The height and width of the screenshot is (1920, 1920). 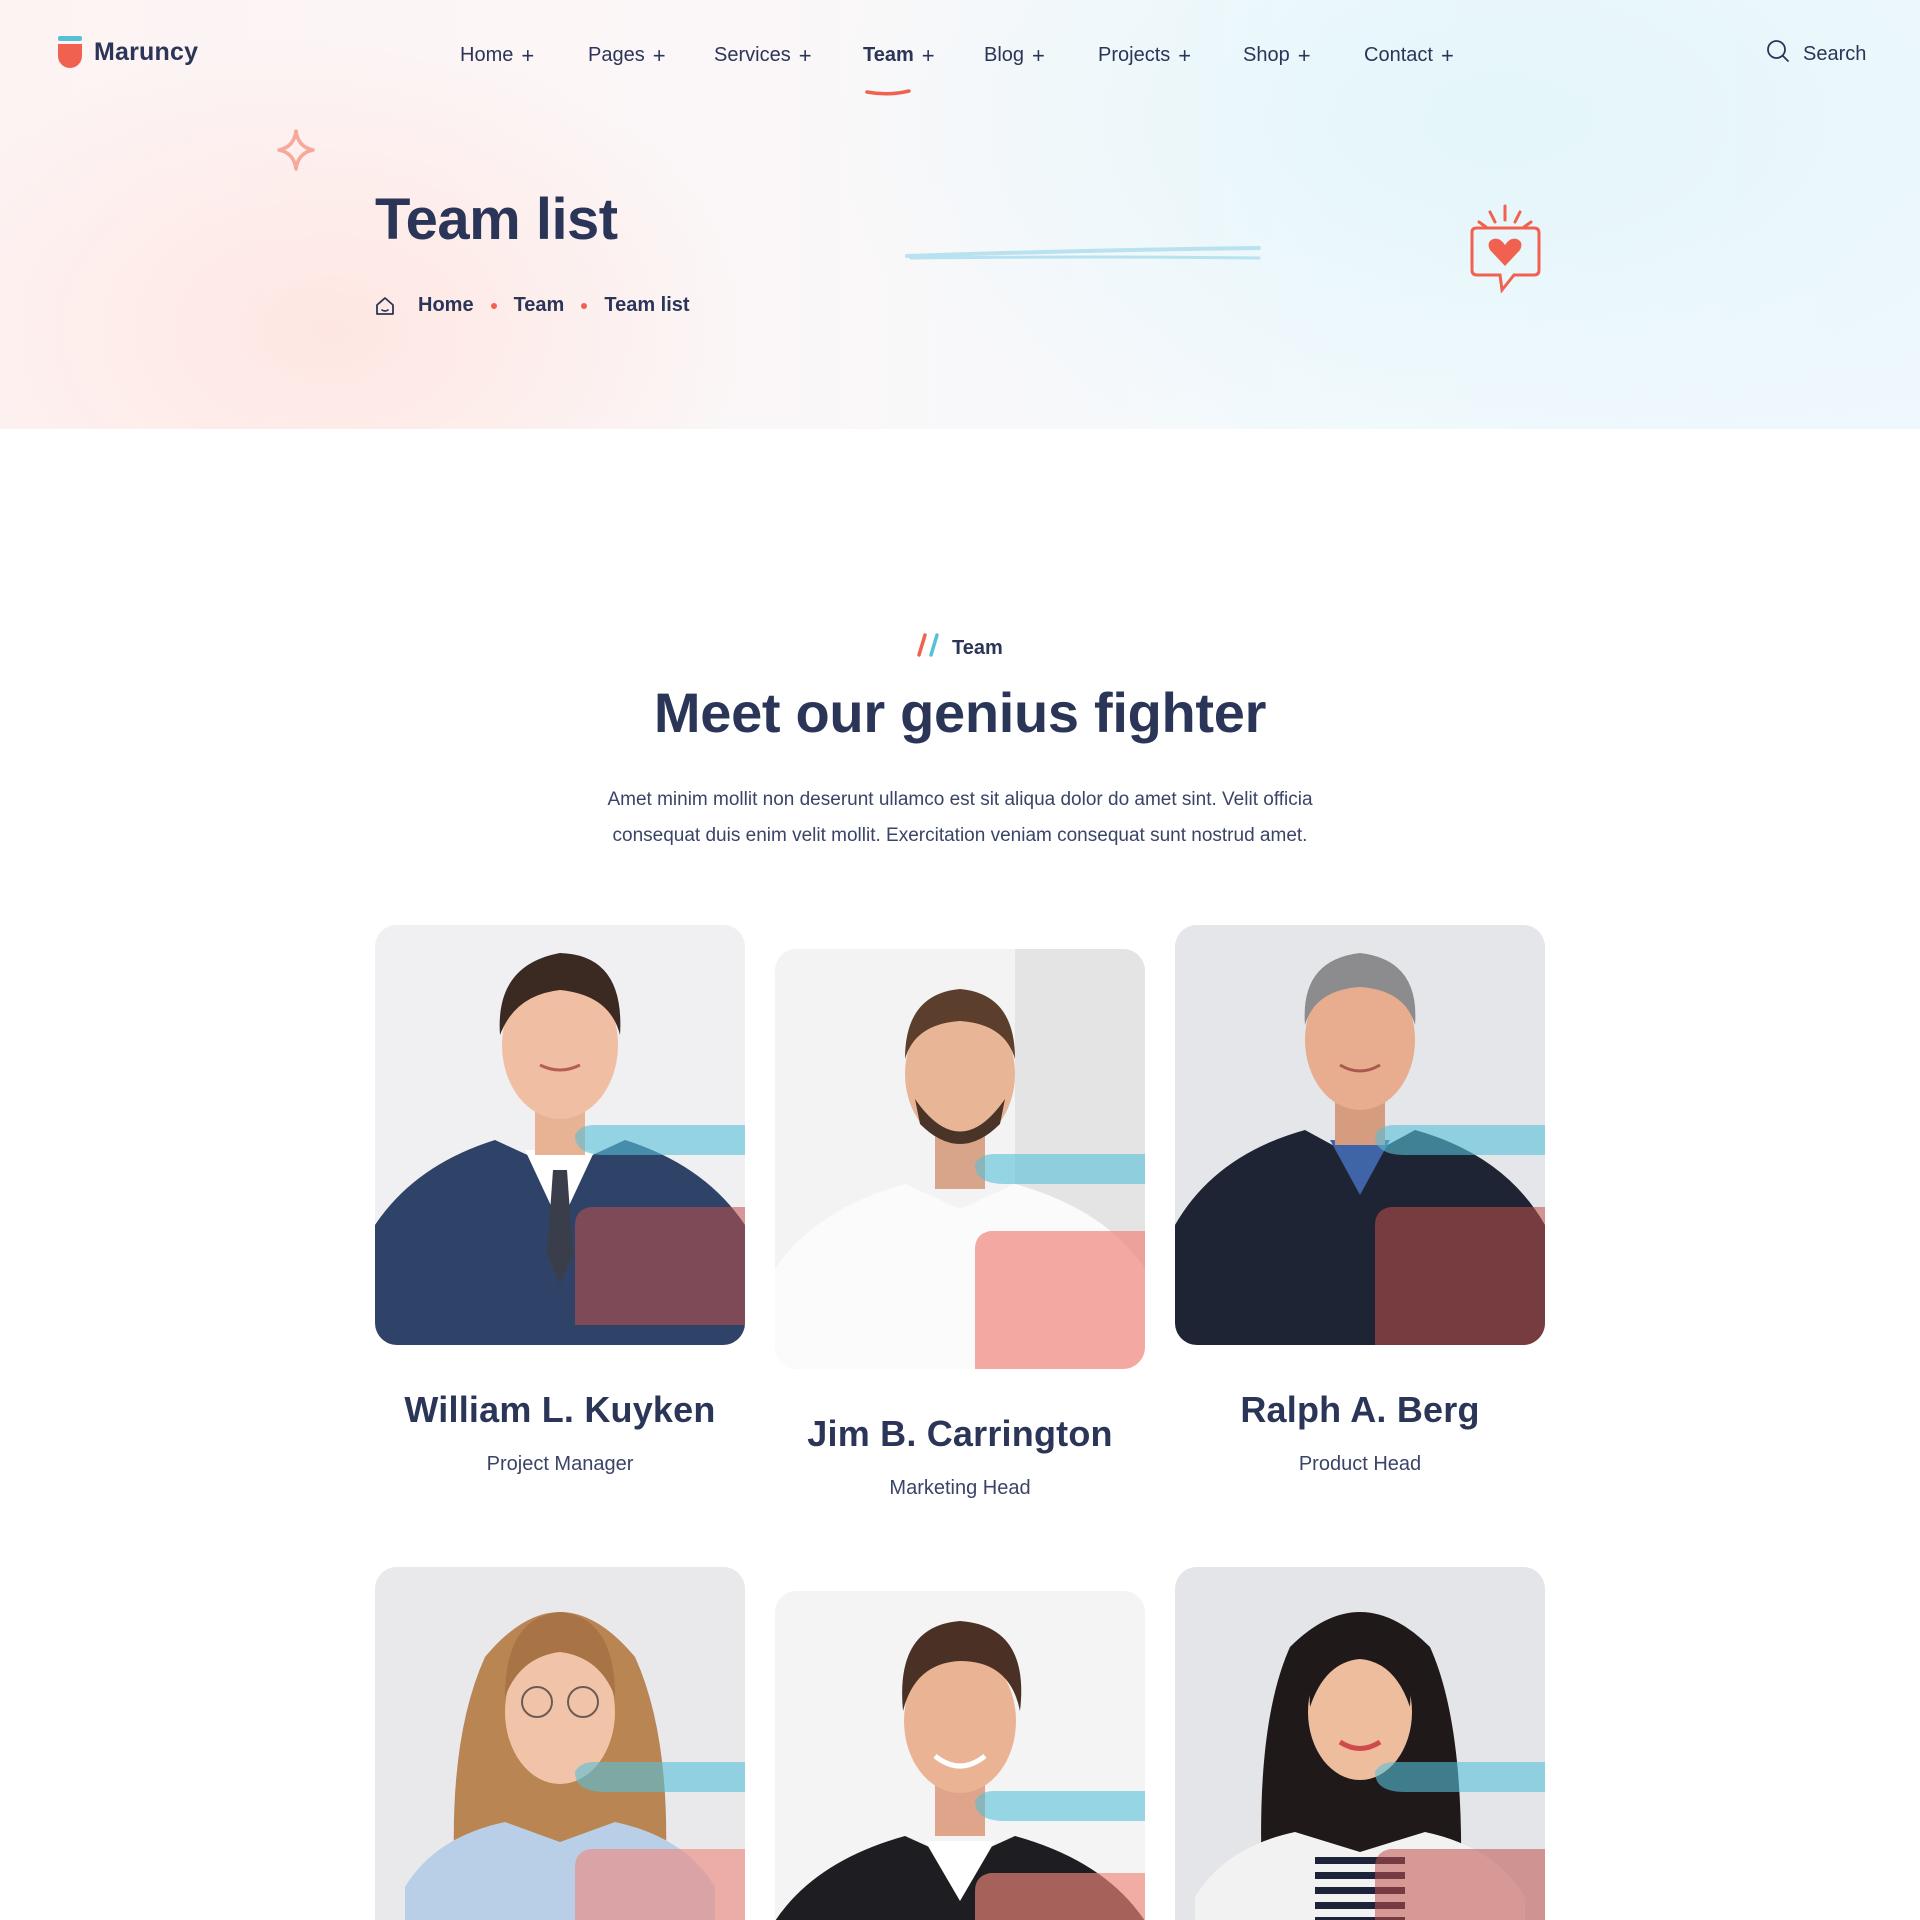 What do you see at coordinates (1266, 55) in the screenshot?
I see `nav-label: Shop` at bounding box center [1266, 55].